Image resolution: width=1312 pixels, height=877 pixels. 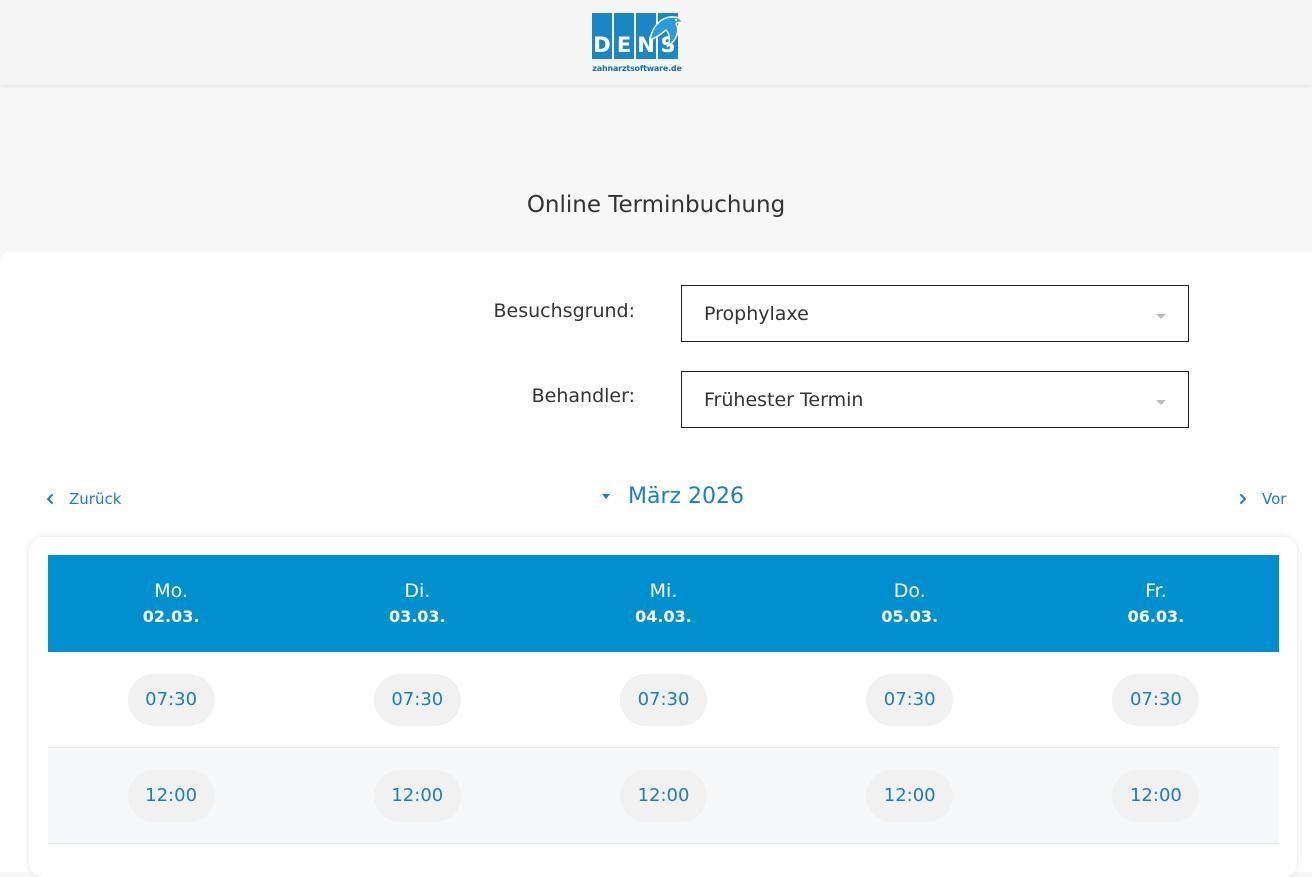 What do you see at coordinates (666, 32) in the screenshot?
I see `dolphin-icon` at bounding box center [666, 32].